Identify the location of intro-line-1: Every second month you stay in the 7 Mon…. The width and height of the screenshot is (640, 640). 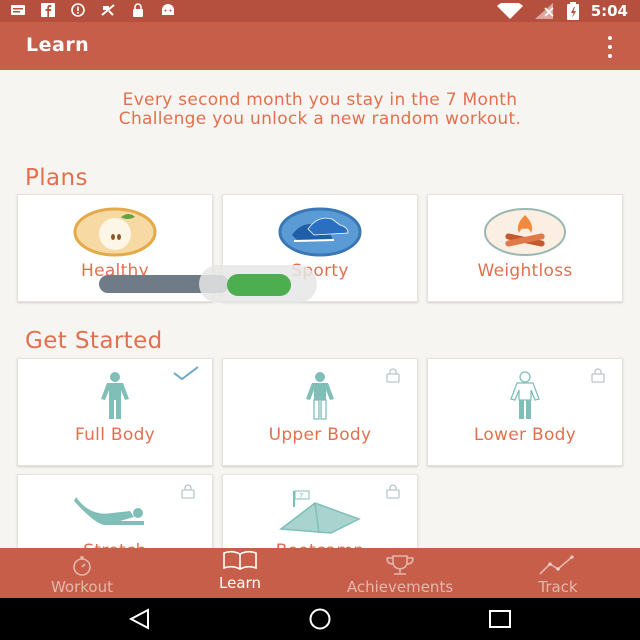
(320, 100).